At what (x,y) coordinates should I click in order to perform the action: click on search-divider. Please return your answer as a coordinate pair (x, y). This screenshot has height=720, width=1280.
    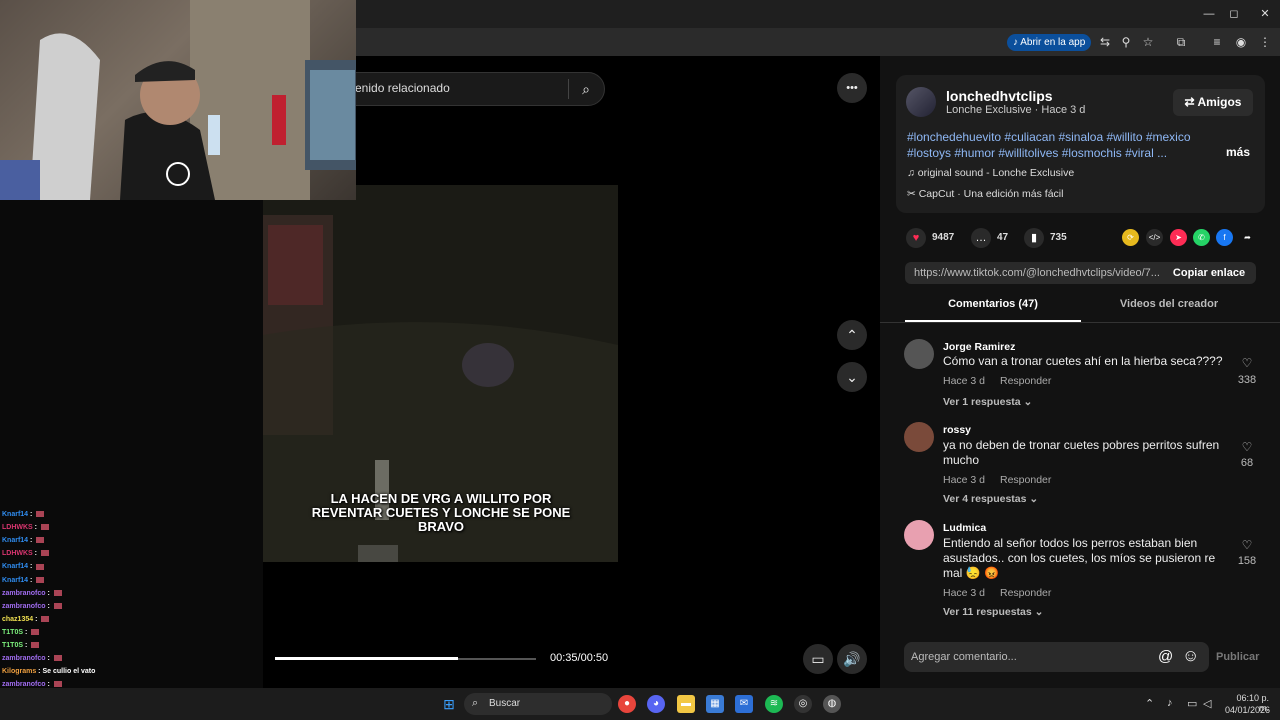
    Looking at the image, I should click on (568, 89).